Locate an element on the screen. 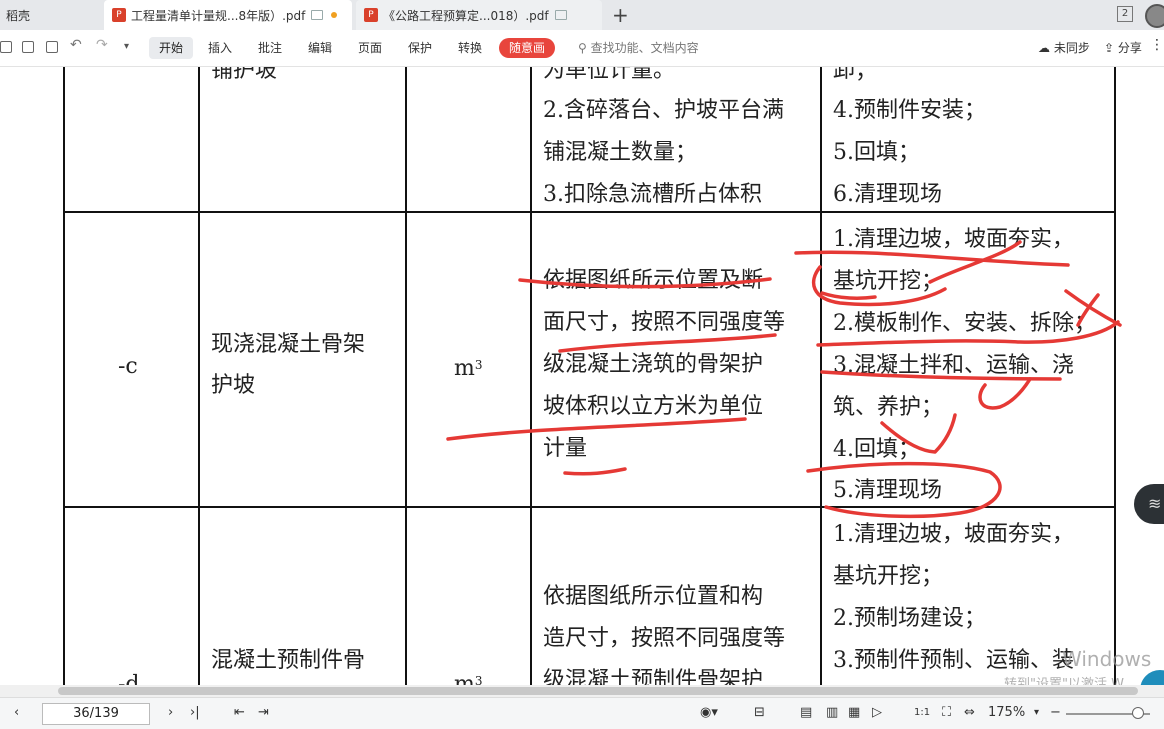  next-page-icon: › is located at coordinates (170, 712).